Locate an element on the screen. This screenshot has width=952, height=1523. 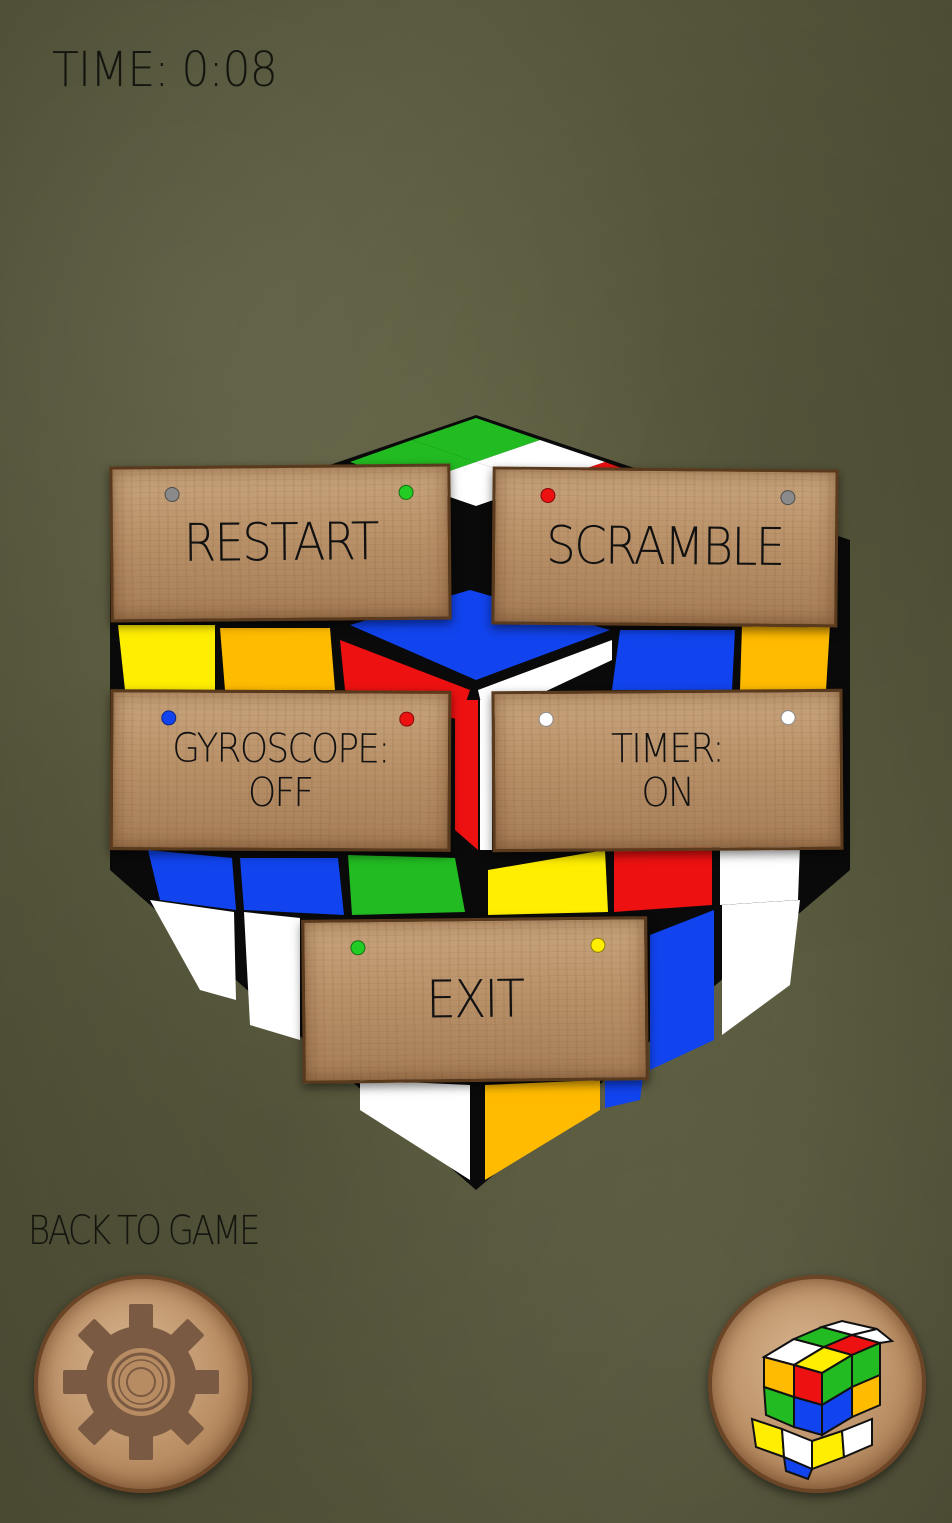
exit-label: EXIT is located at coordinates (475, 1000).